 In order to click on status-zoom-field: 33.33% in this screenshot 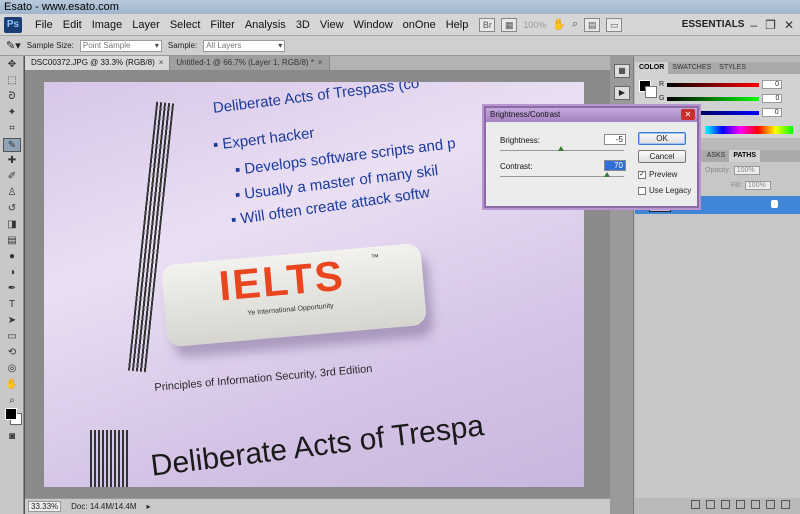, I will do `click(45, 506)`.